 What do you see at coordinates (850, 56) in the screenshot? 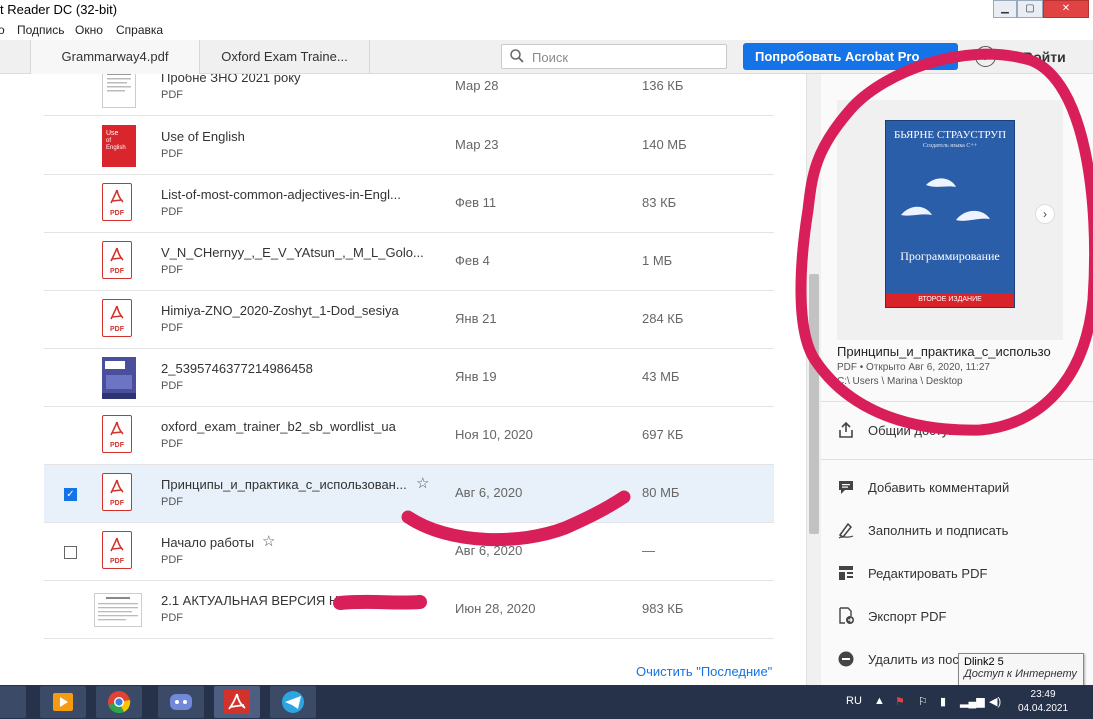
I see `try-acrobat-pro-button: Попробовать Acrobat Pro` at bounding box center [850, 56].